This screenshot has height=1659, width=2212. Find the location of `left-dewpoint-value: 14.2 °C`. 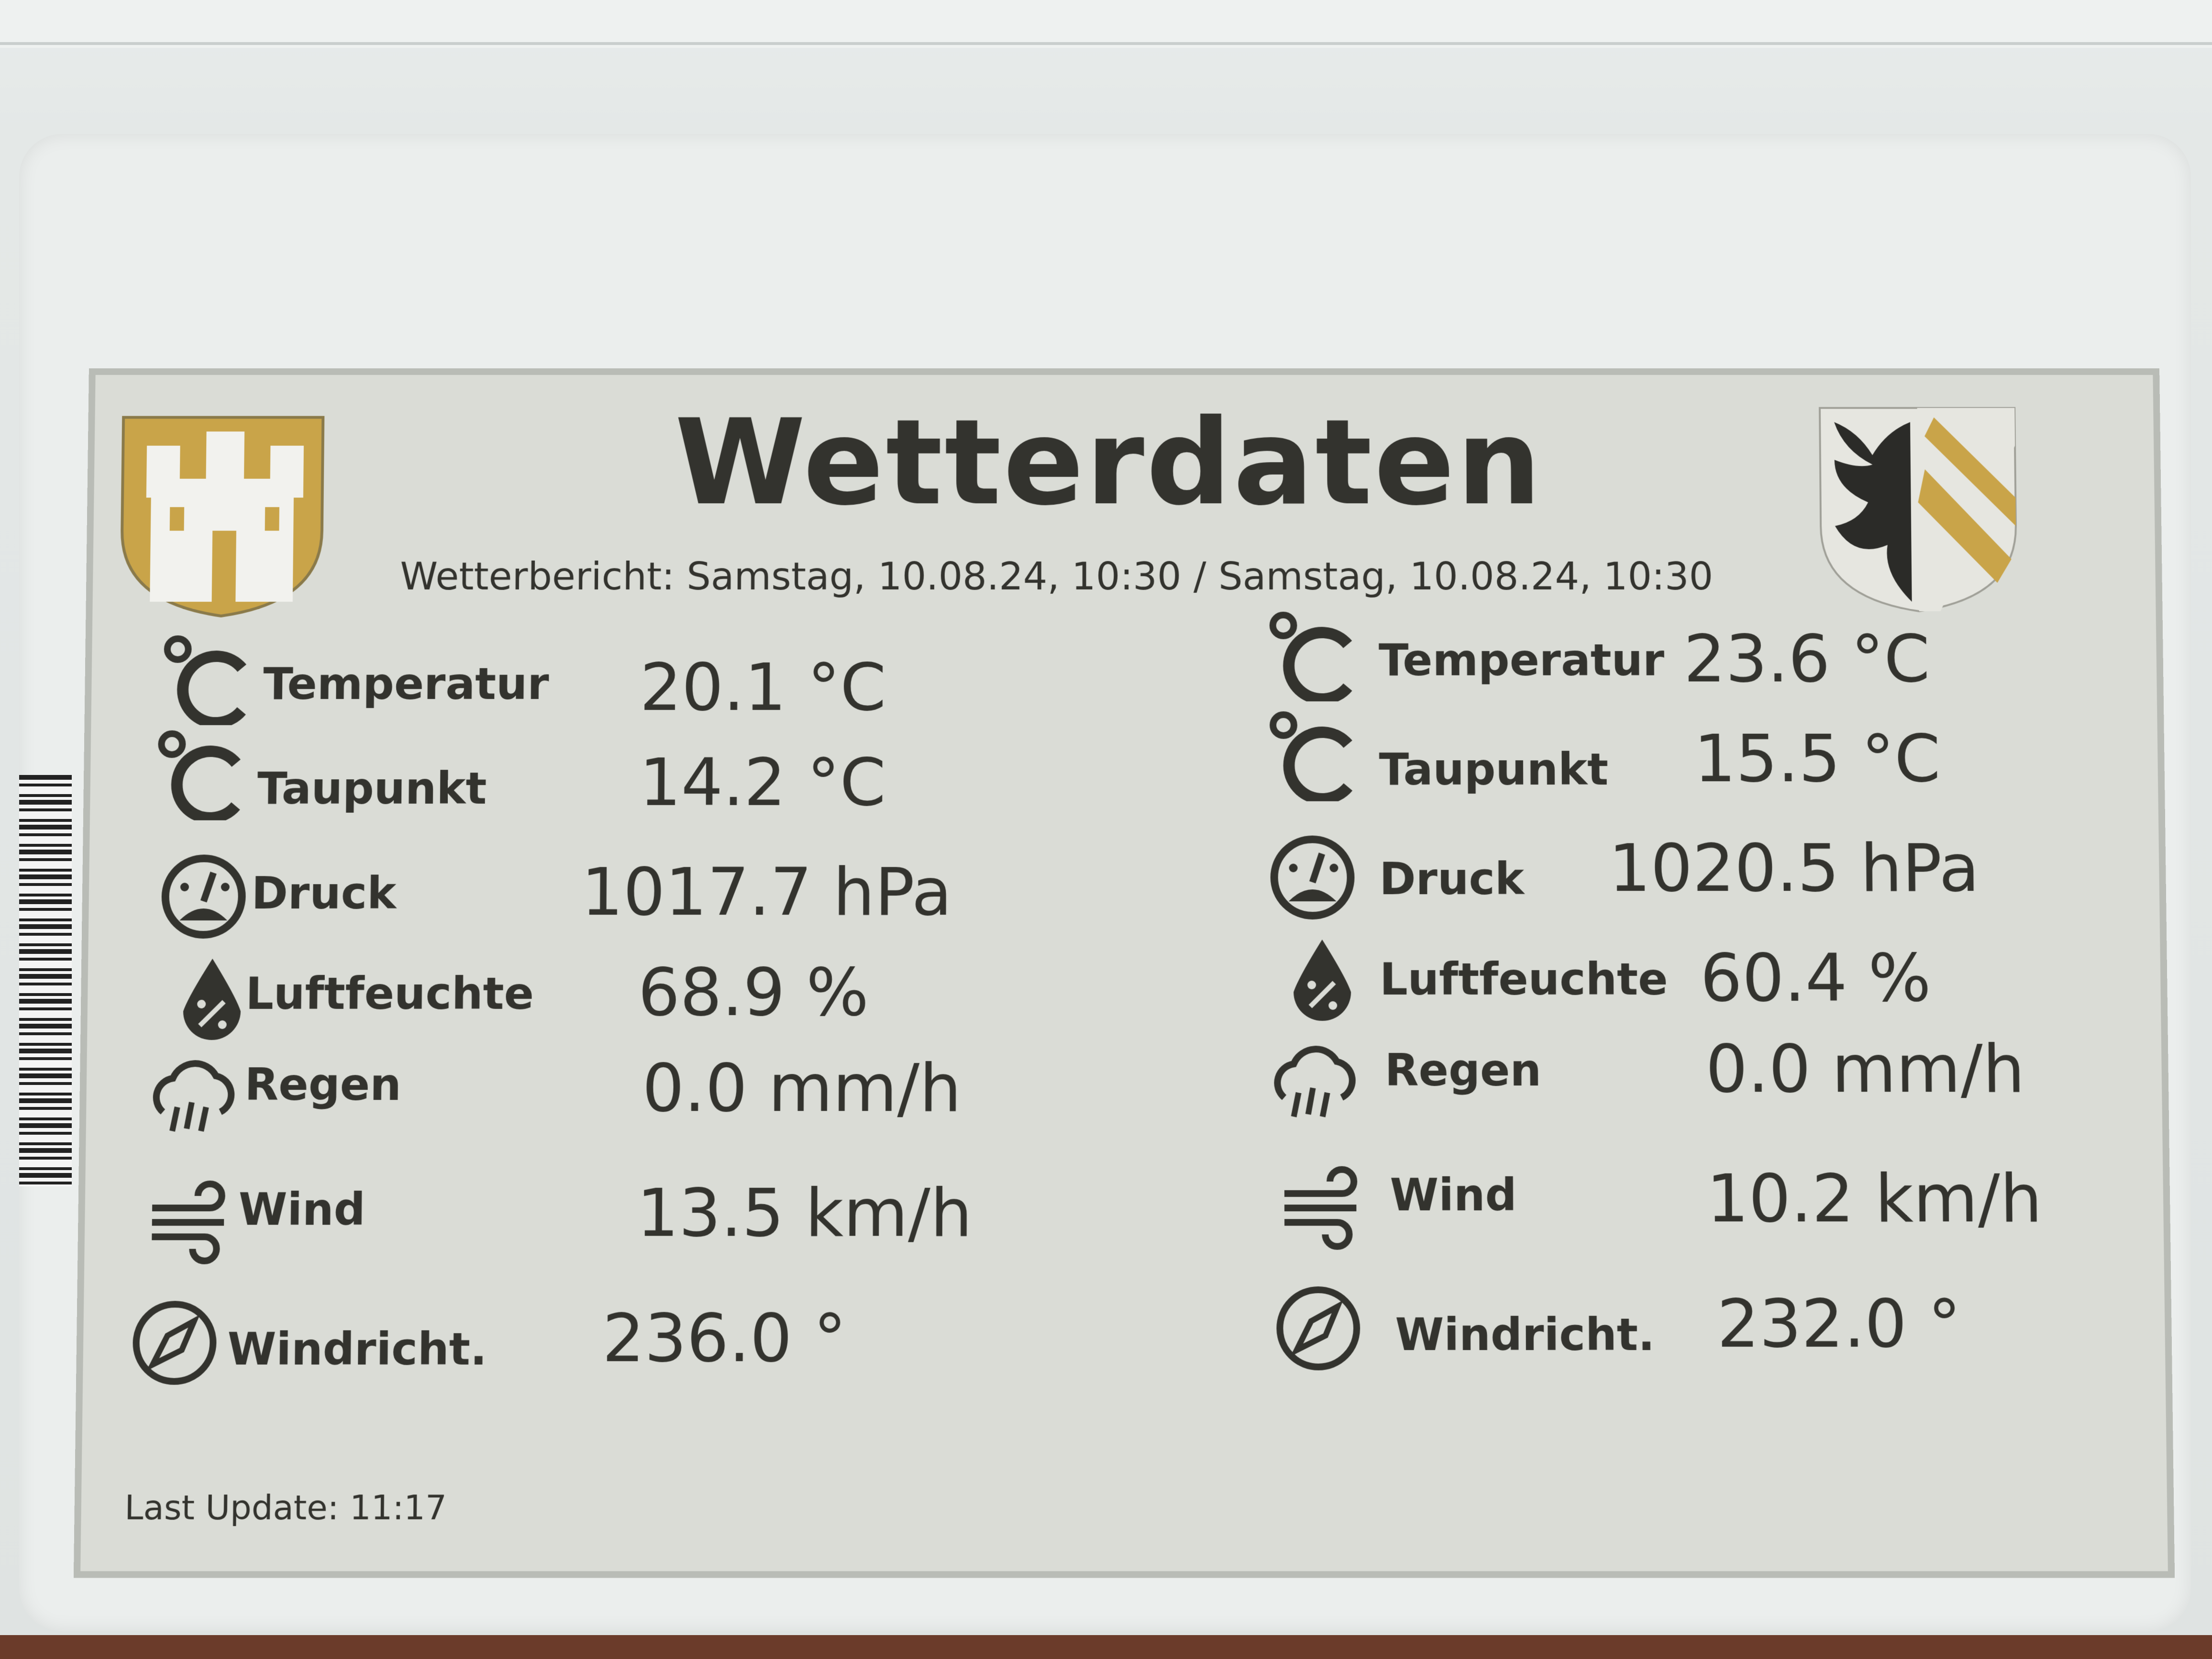

left-dewpoint-value: 14.2 °C is located at coordinates (762, 782).